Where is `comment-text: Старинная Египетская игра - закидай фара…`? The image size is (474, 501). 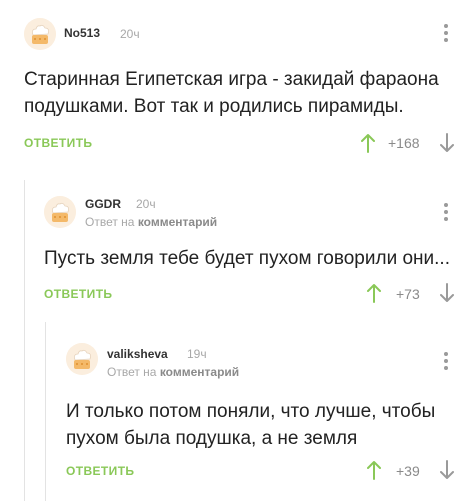 comment-text: Старинная Египетская игра - закидай фара… is located at coordinates (231, 93).